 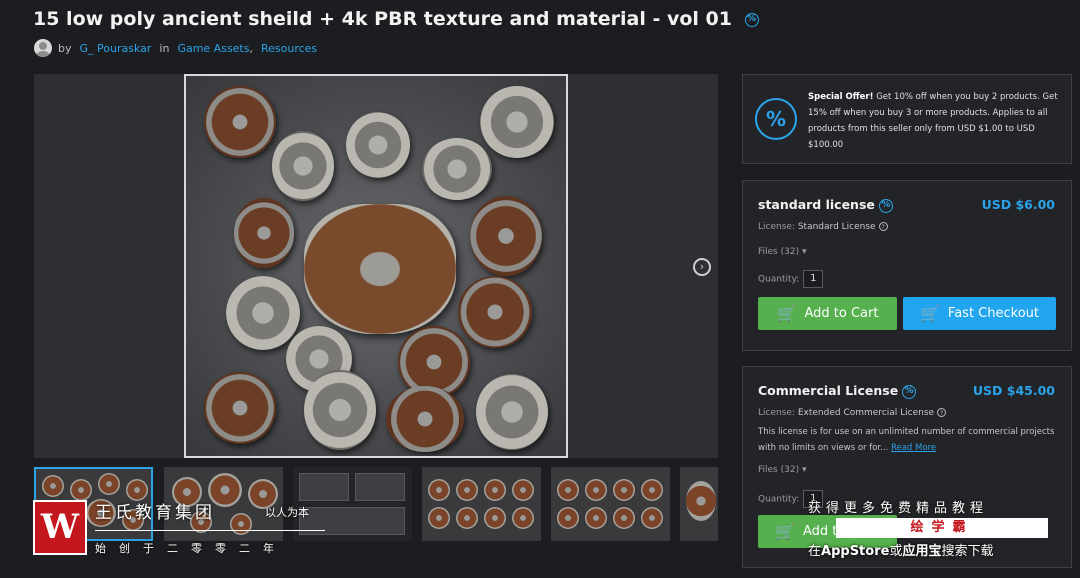 What do you see at coordinates (930, 313) in the screenshot?
I see `cart-fast-icon: 🛒` at bounding box center [930, 313].